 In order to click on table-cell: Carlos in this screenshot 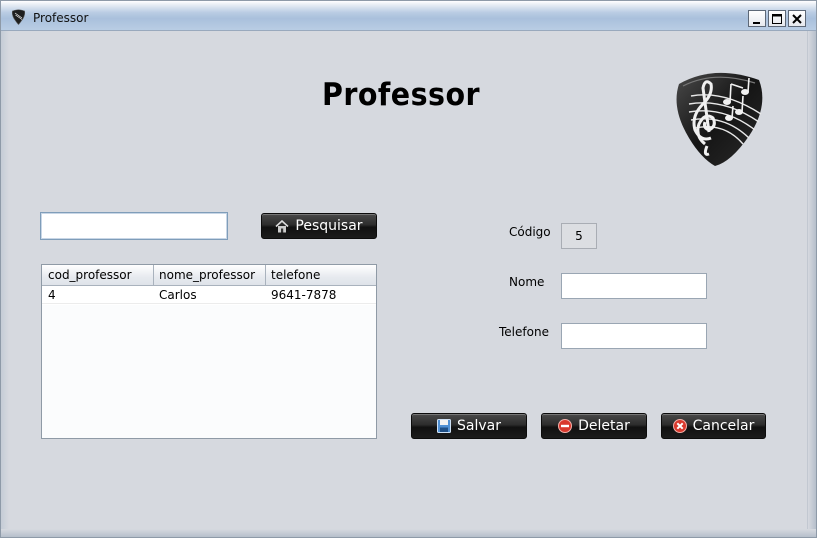, I will do `click(178, 295)`.